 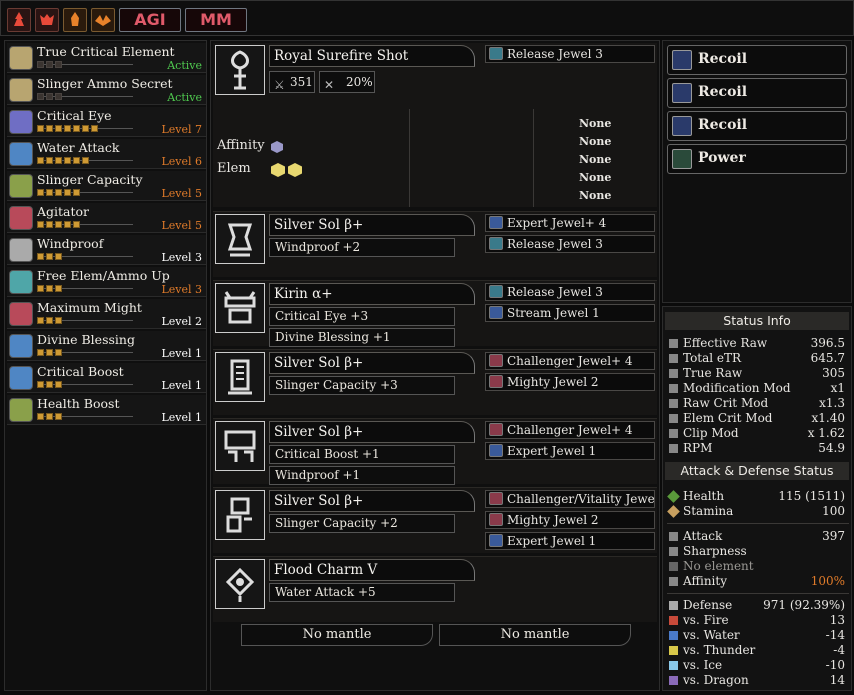 I want to click on skill-item: Slinger Capacity Level 5, so click(x=106, y=186).